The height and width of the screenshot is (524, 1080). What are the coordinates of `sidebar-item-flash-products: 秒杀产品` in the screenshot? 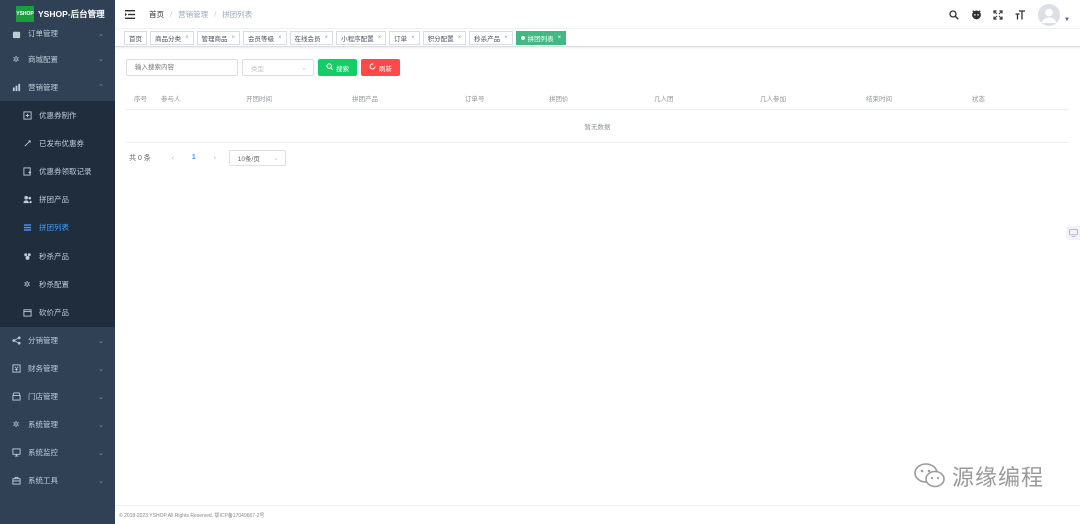 It's located at (57, 256).